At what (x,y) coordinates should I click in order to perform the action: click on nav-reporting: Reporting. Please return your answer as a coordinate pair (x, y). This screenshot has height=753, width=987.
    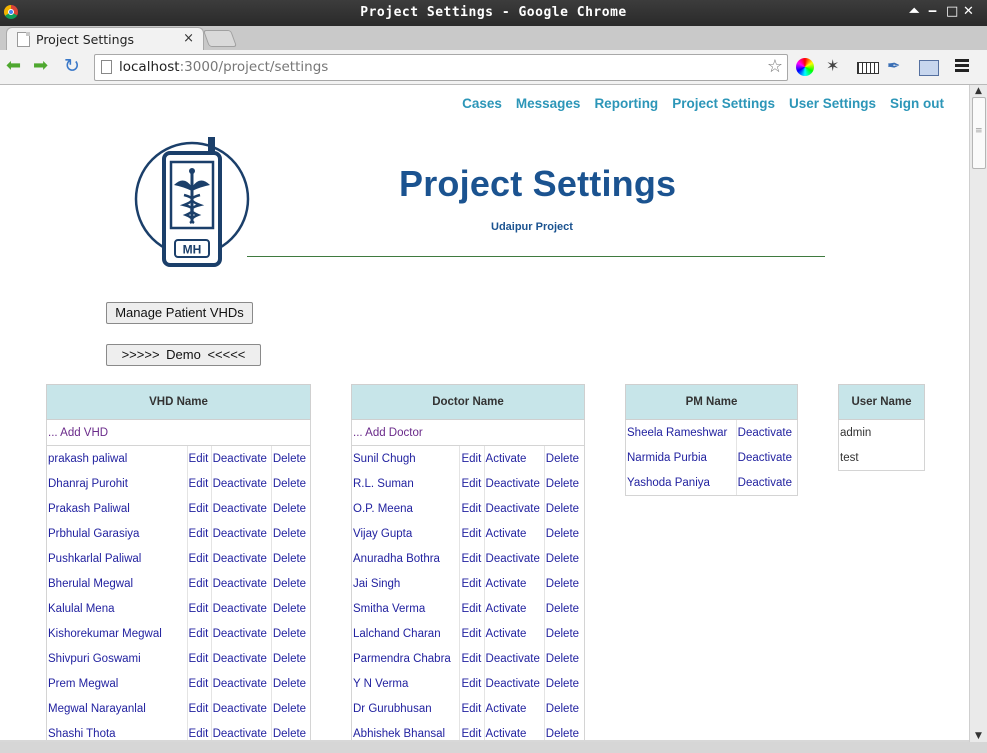
    Looking at the image, I should click on (626, 103).